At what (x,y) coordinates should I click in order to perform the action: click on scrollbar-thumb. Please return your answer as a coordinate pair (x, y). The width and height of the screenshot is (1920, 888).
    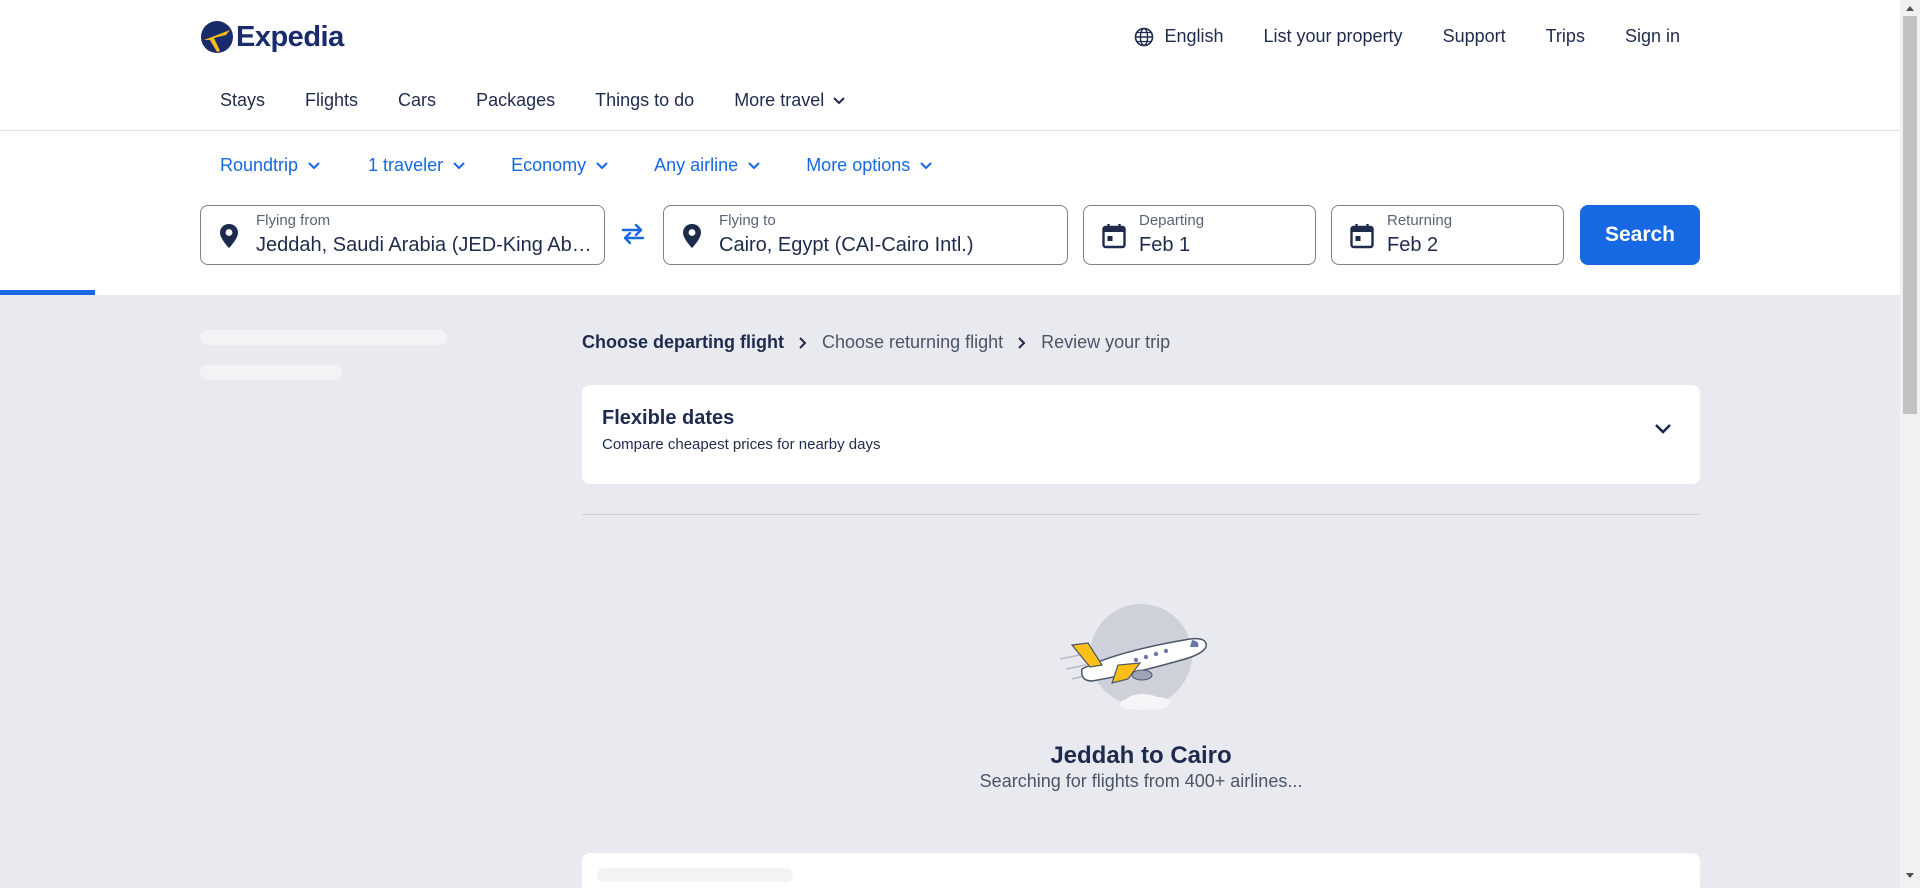
    Looking at the image, I should click on (1910, 215).